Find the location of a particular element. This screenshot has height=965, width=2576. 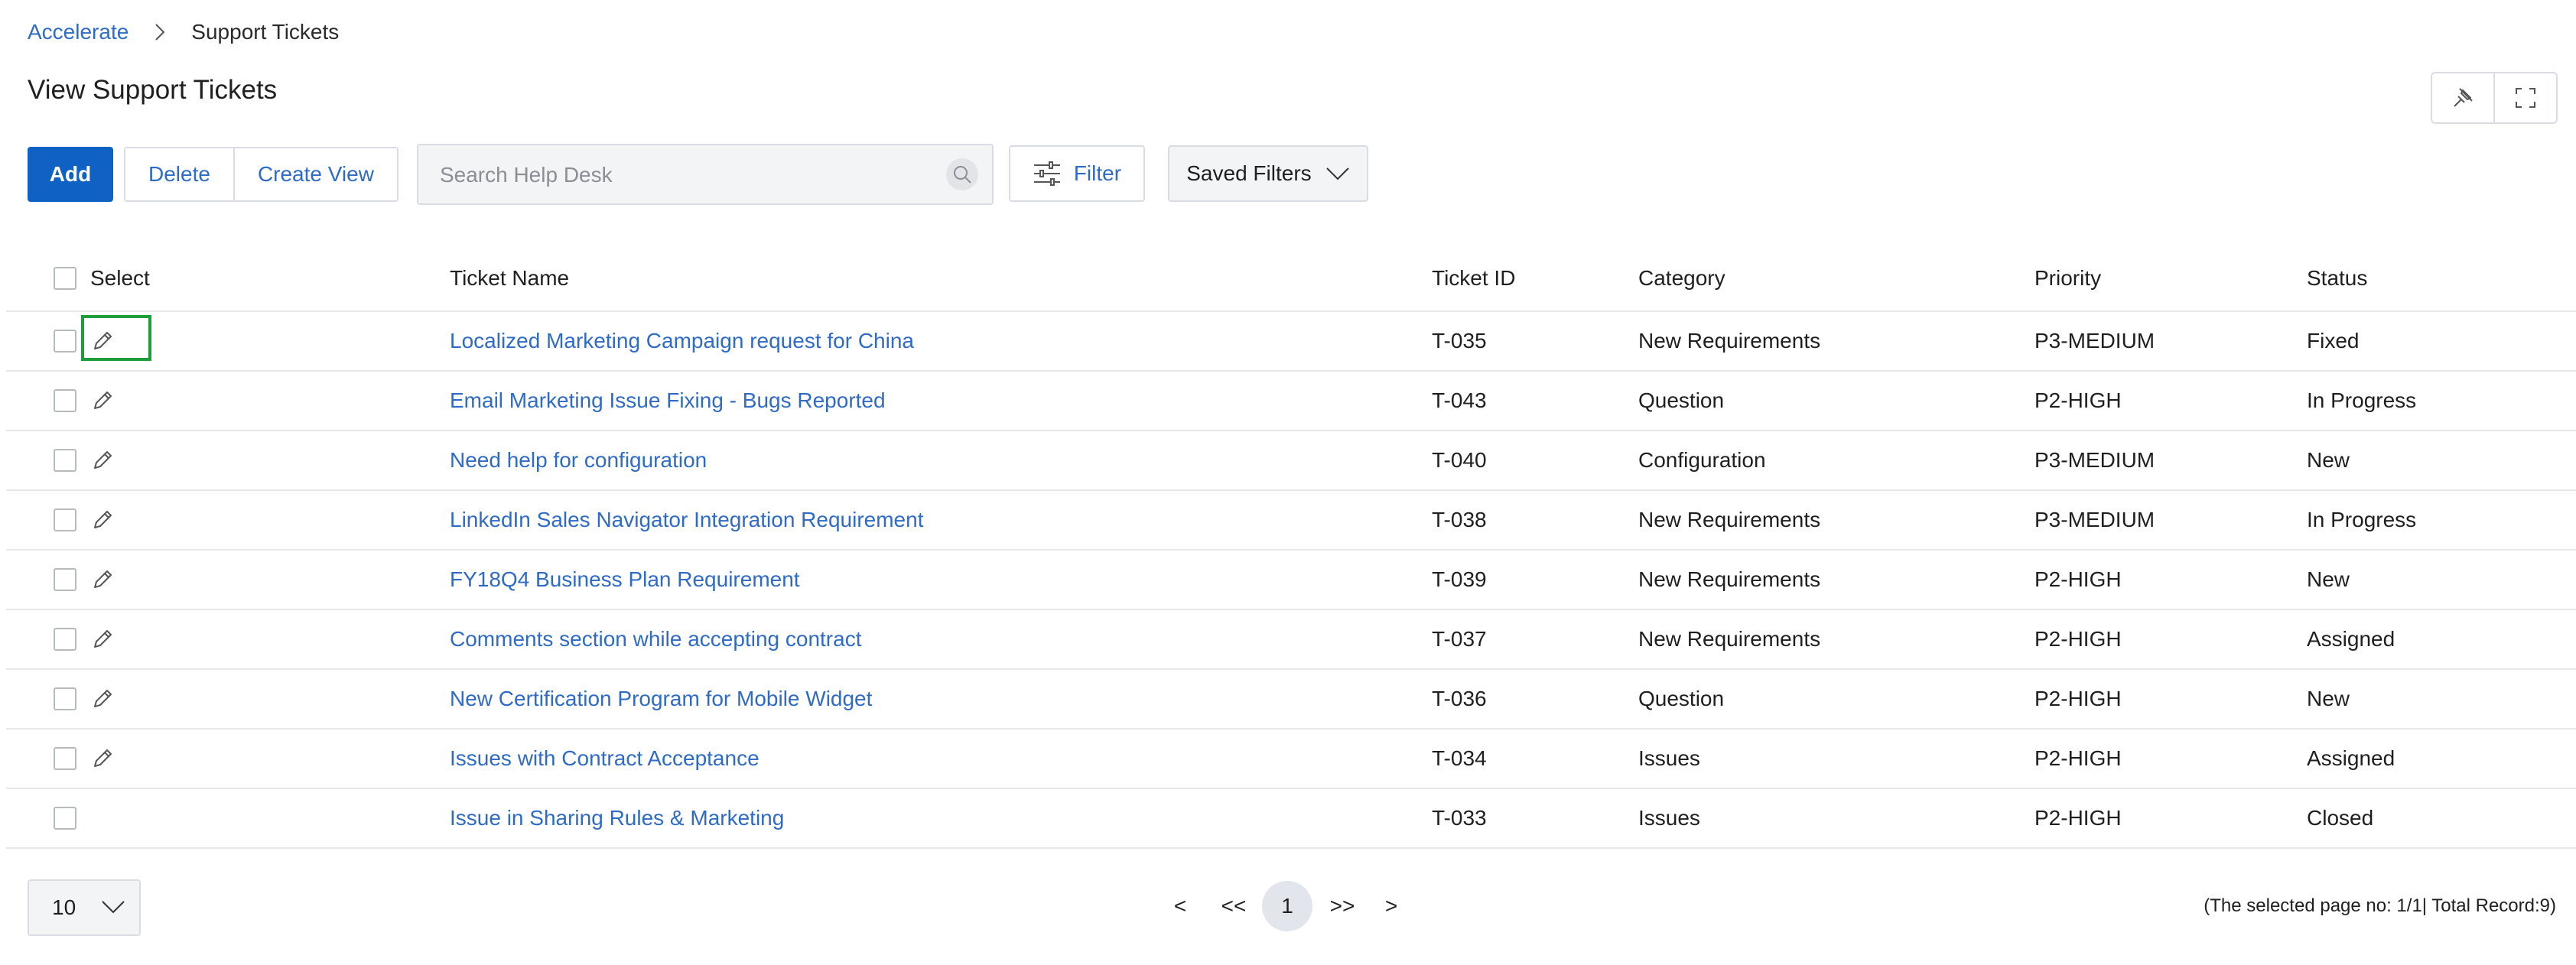

search-icon is located at coordinates (962, 175).